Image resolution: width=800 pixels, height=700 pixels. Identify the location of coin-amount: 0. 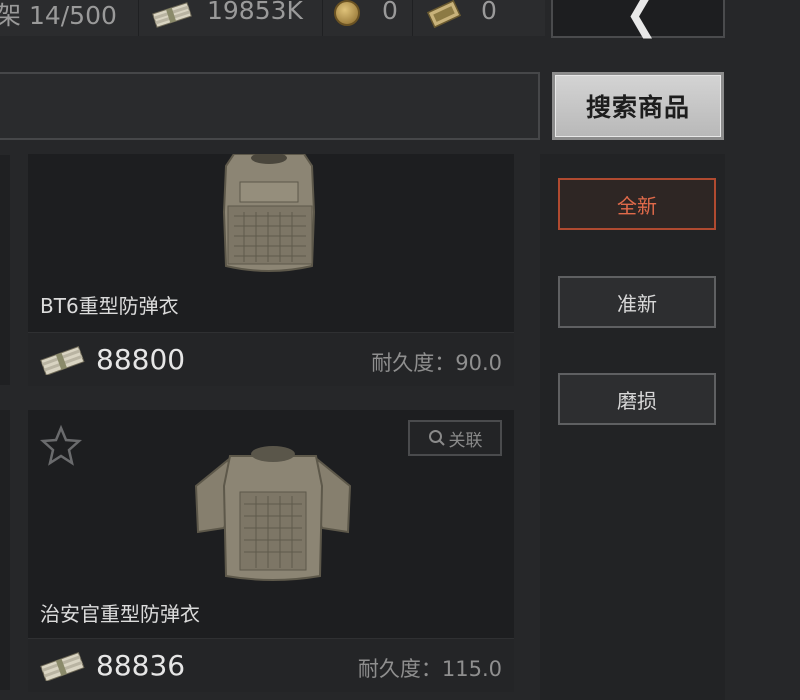
(390, 12).